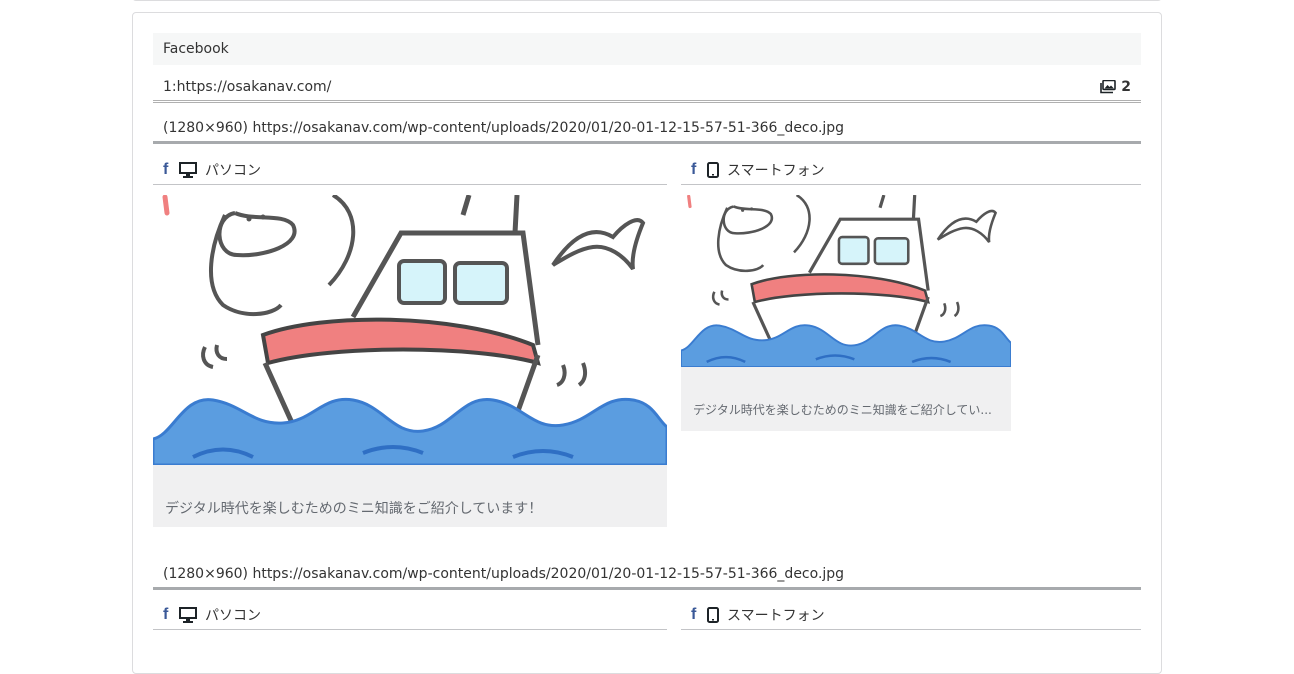 Image resolution: width=1294 pixels, height=674 pixels. I want to click on sns-name: Facebook, so click(196, 49).